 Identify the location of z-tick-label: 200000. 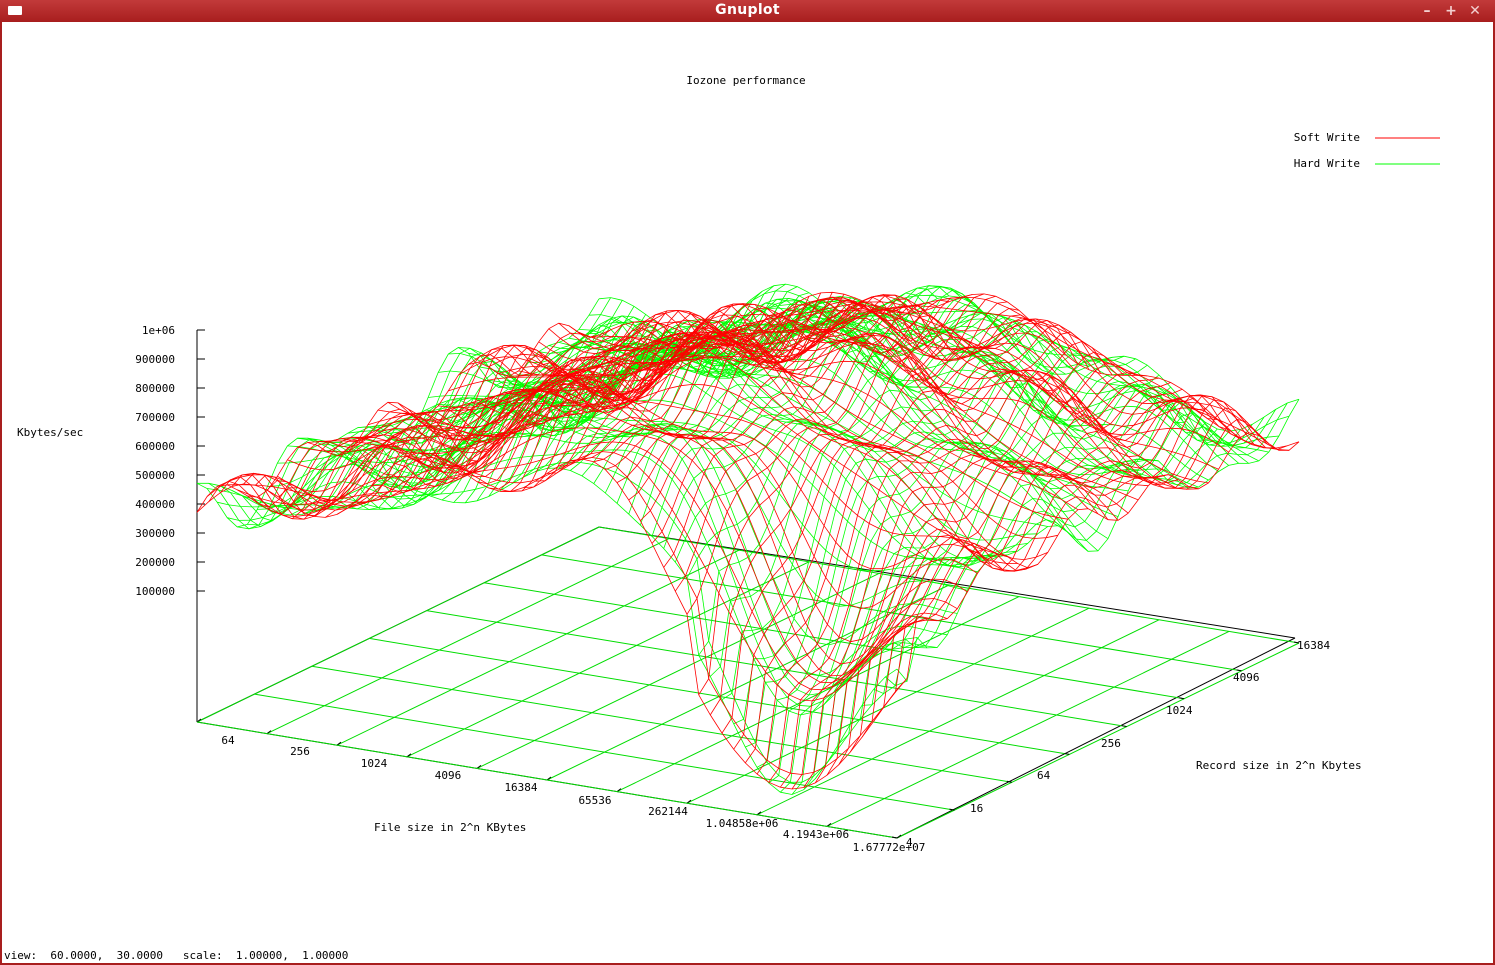
(155, 562).